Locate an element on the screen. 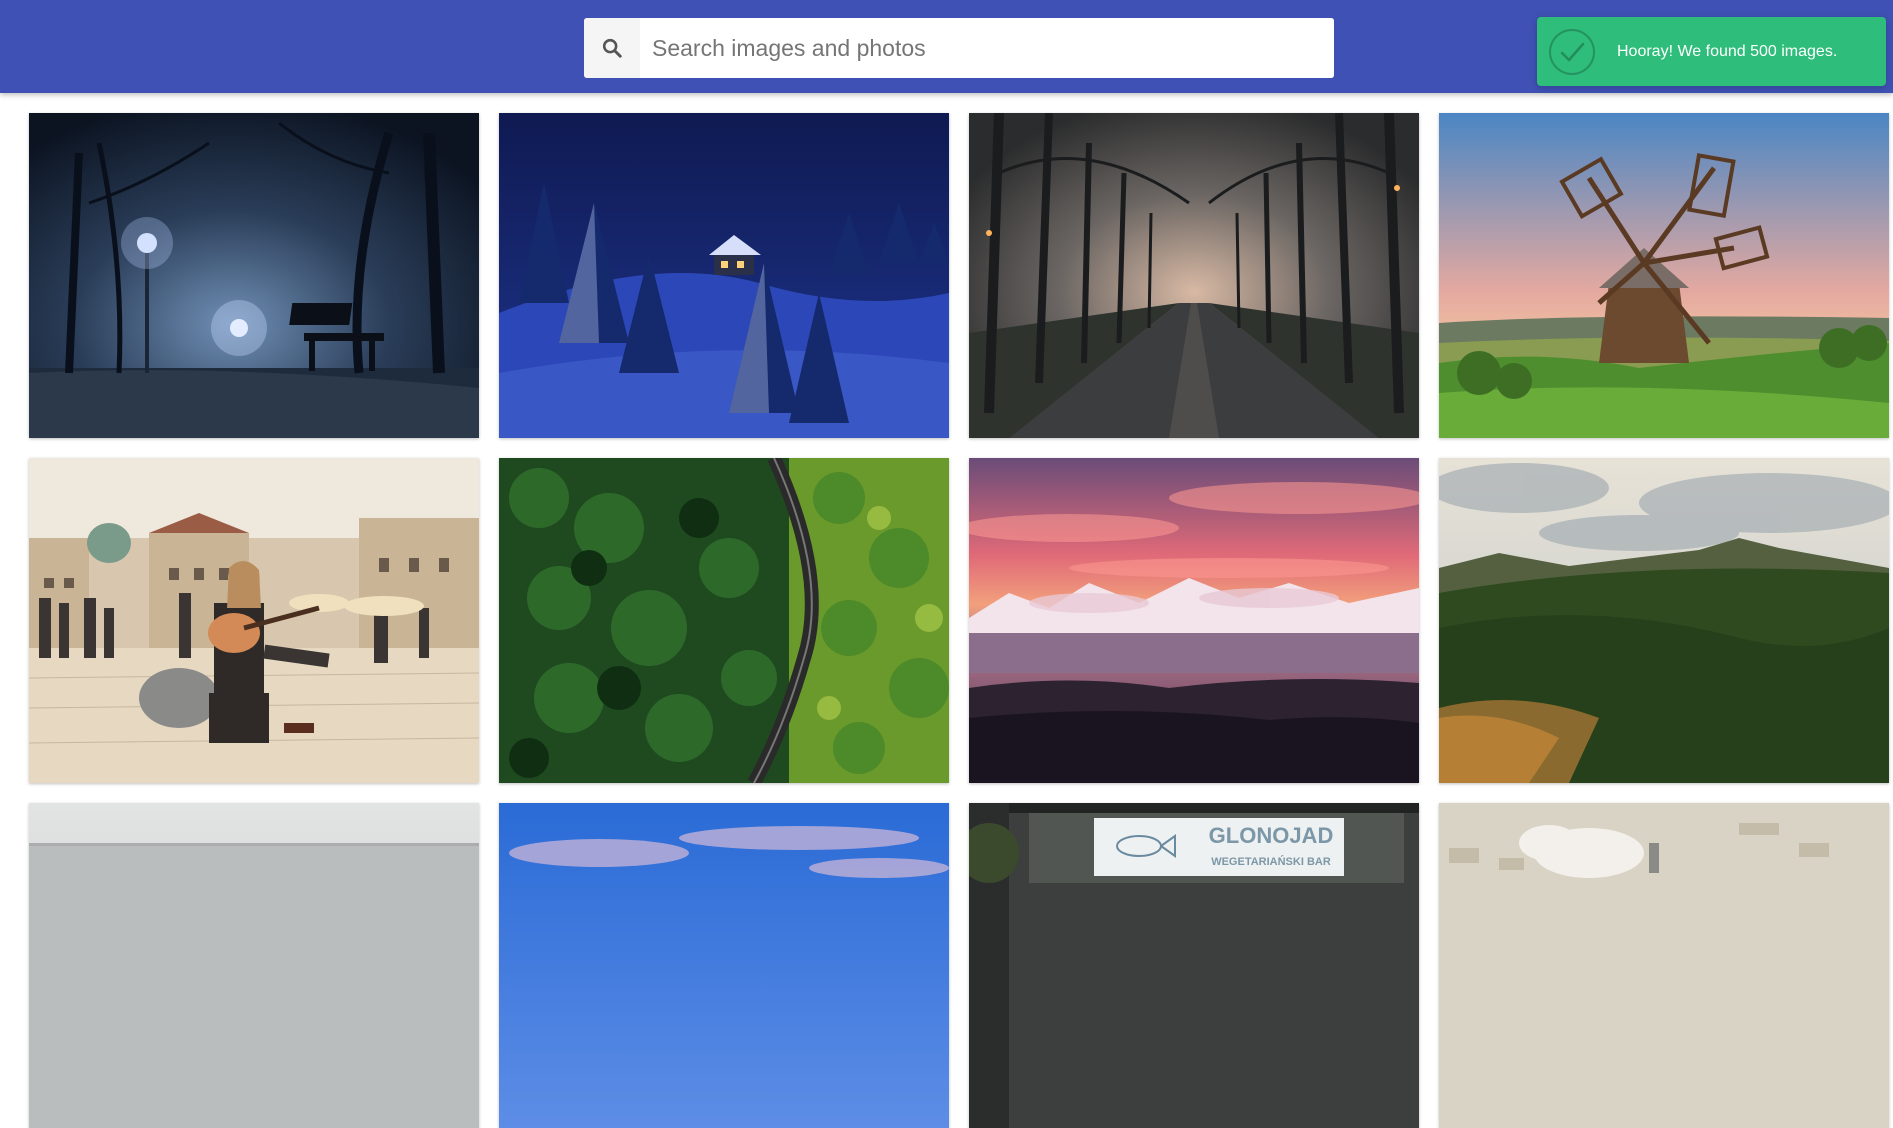 This screenshot has height=1128, width=1893. search-icon is located at coordinates (612, 48).